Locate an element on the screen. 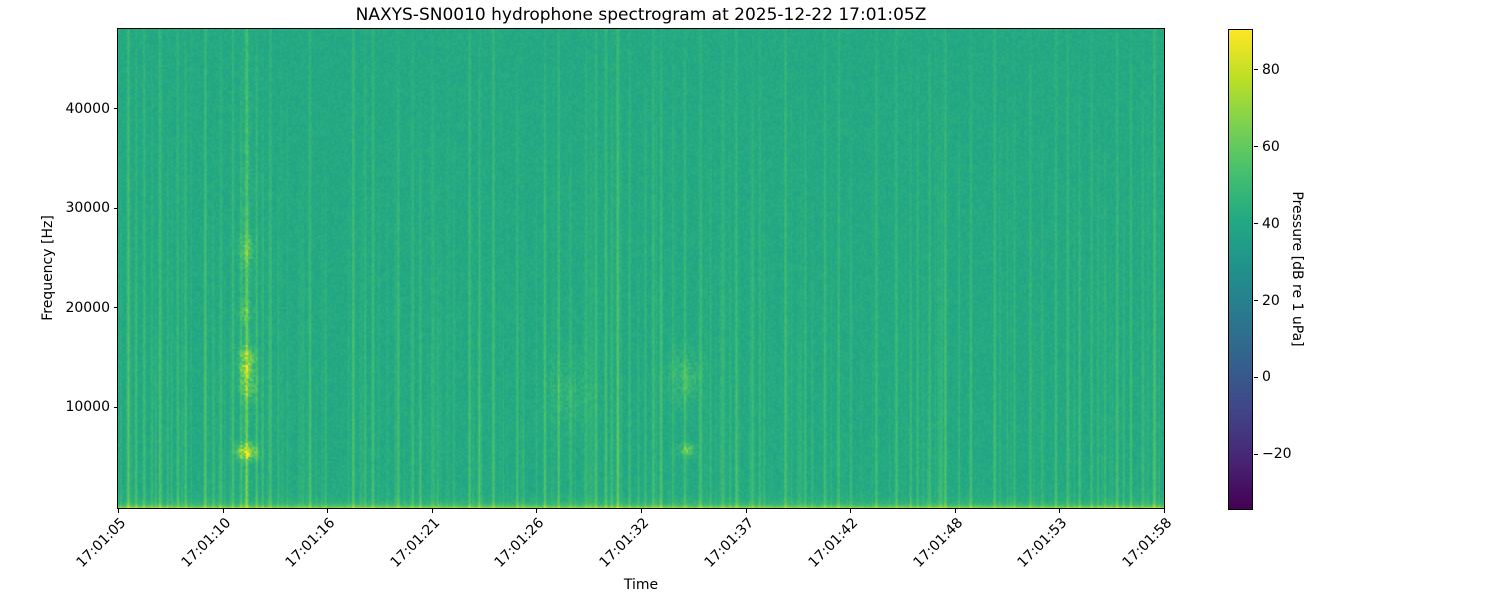 This screenshot has height=600, width=1500. colorbar-border is located at coordinates (1240, 269).